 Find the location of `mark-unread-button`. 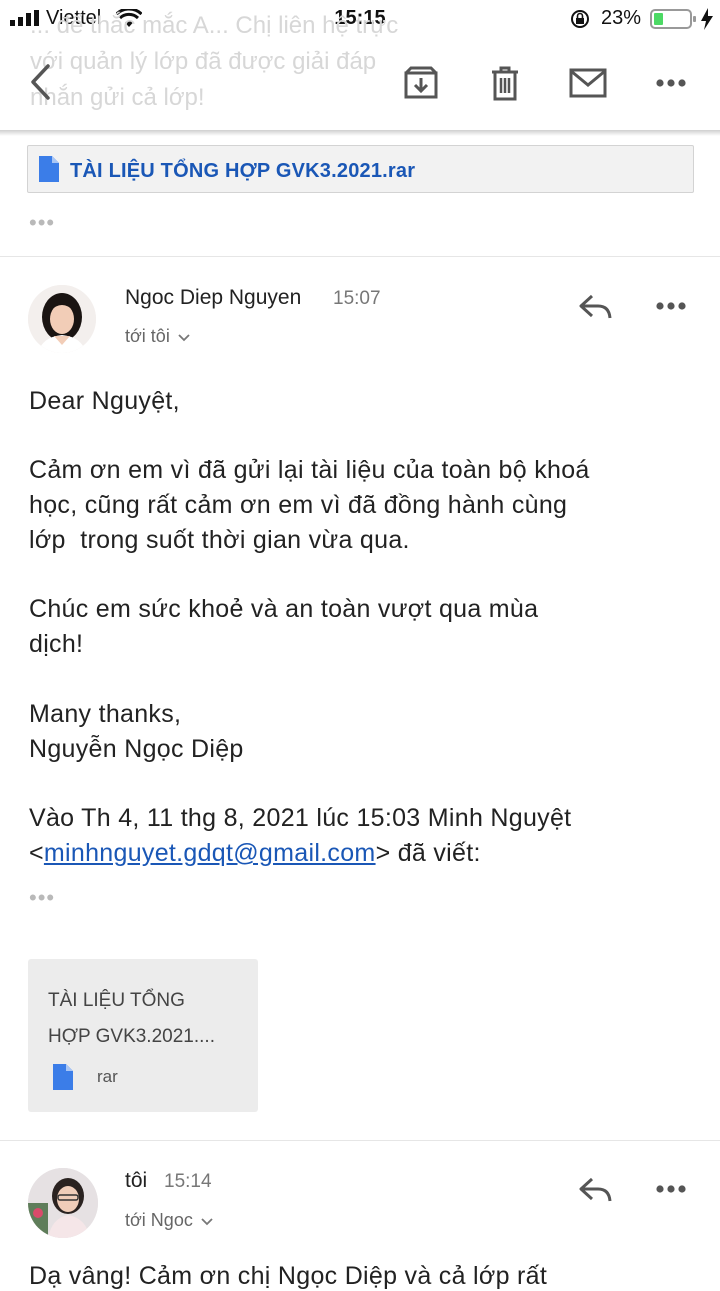

mark-unread-button is located at coordinates (588, 83).